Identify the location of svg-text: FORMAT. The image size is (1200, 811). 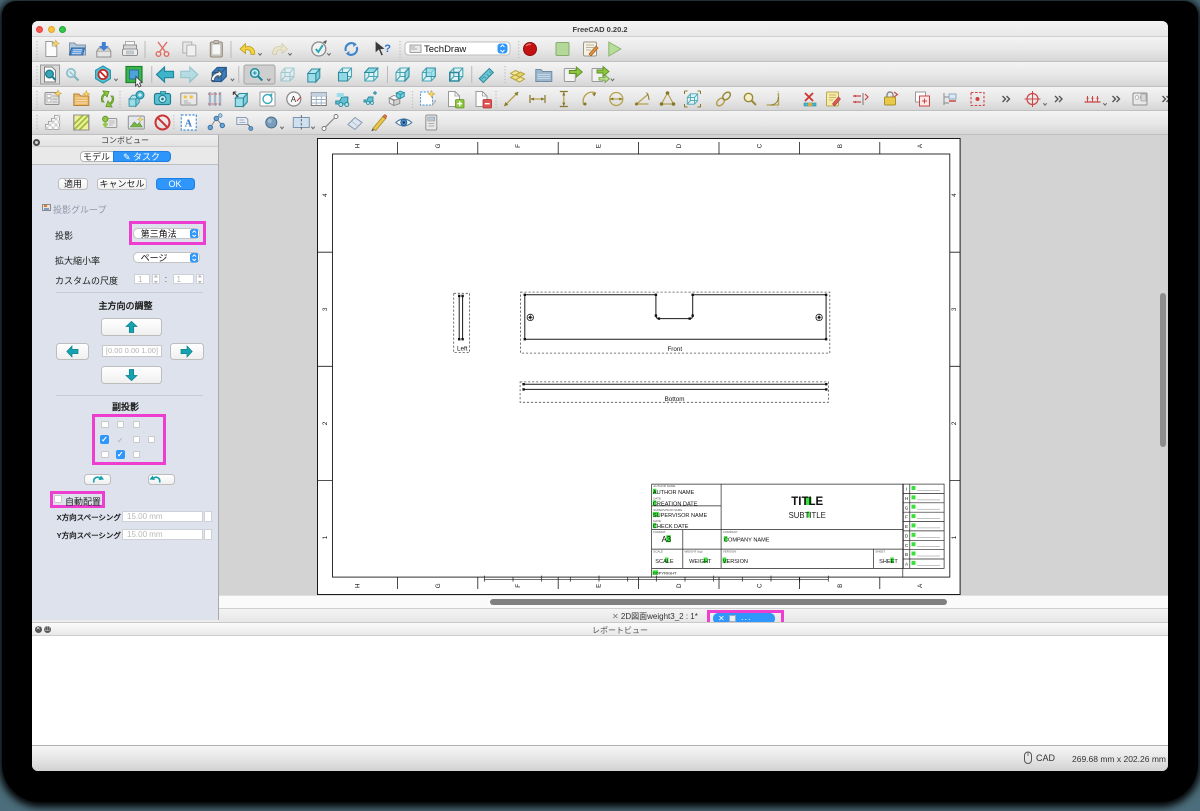
(659, 532).